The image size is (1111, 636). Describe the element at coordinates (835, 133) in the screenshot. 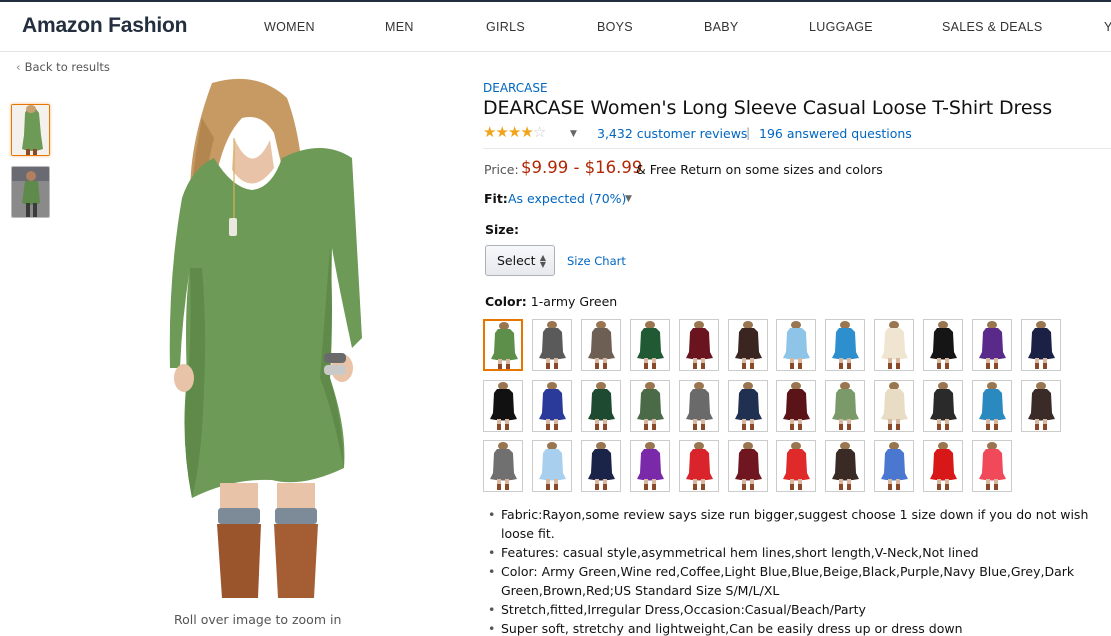

I see `answered-questions-link: 196 answered questions` at that location.